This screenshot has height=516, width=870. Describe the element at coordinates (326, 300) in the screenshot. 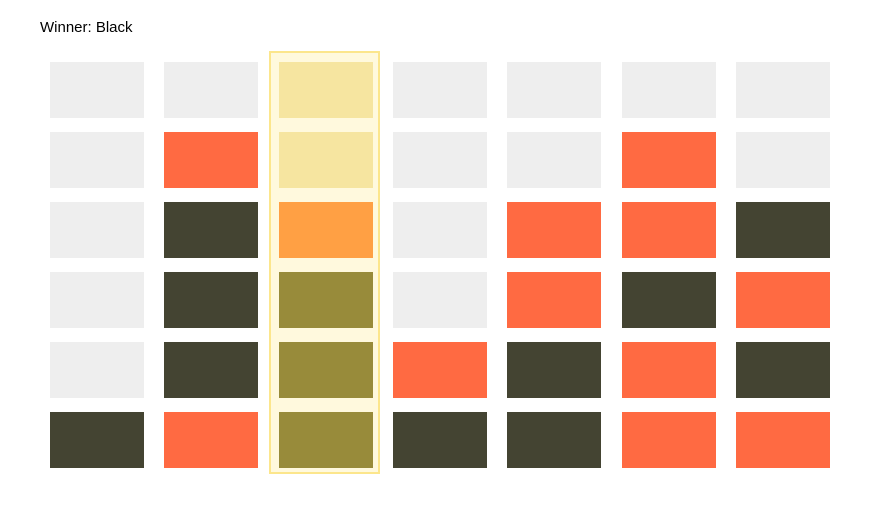

I see `board-cell-r3-c2-black` at that location.